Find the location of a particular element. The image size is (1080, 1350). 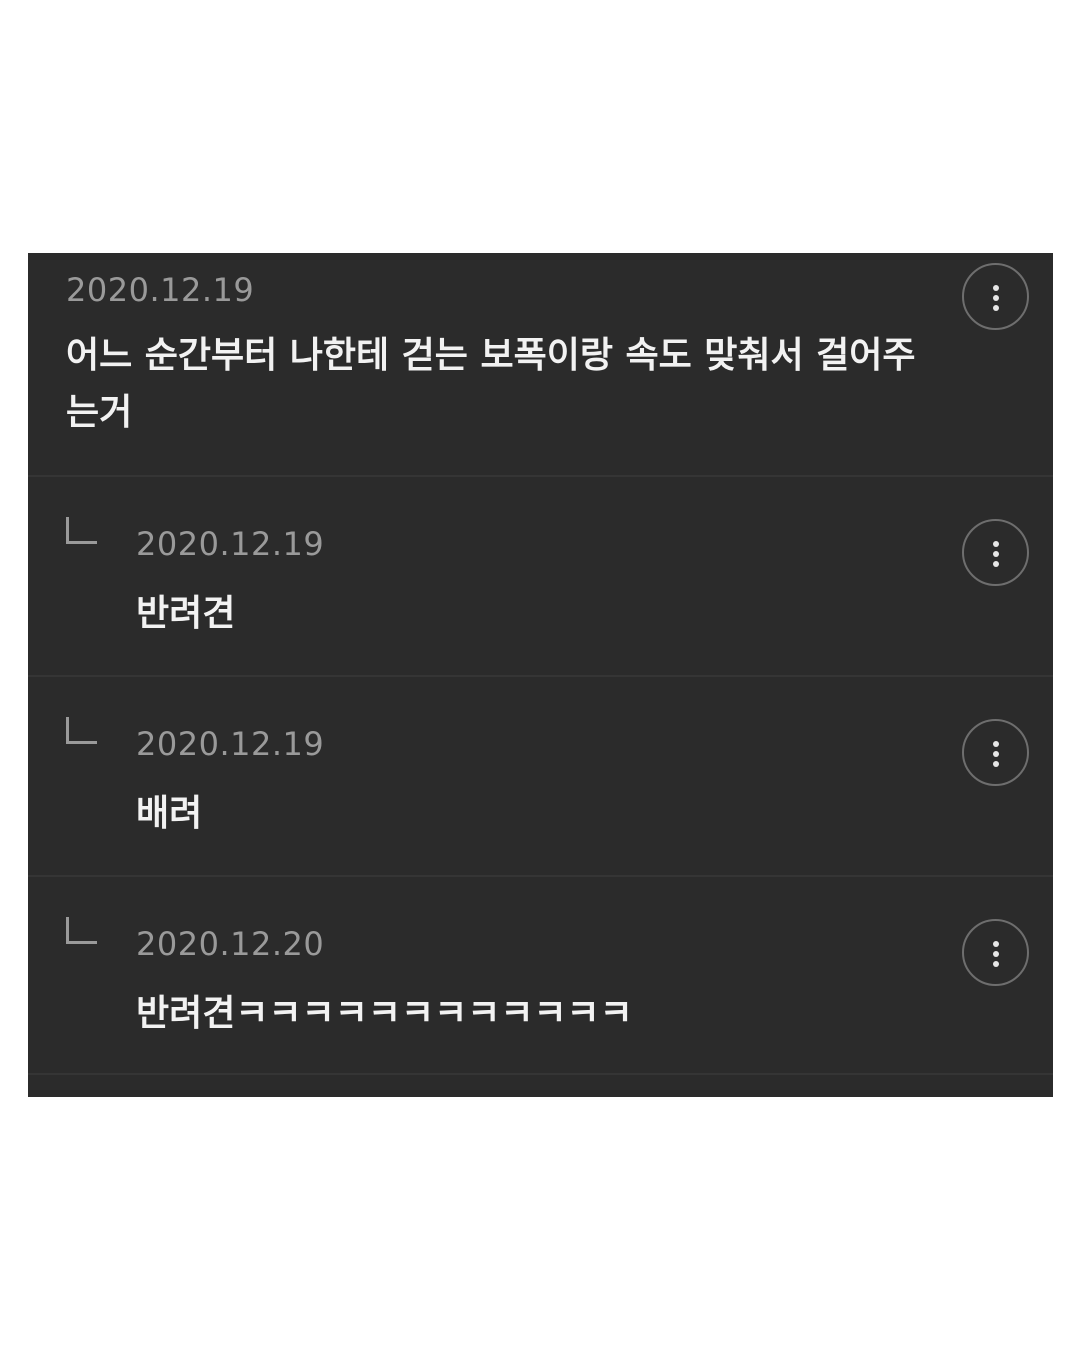

reply-item: 2020.12.19 반려견 is located at coordinates (540, 577).